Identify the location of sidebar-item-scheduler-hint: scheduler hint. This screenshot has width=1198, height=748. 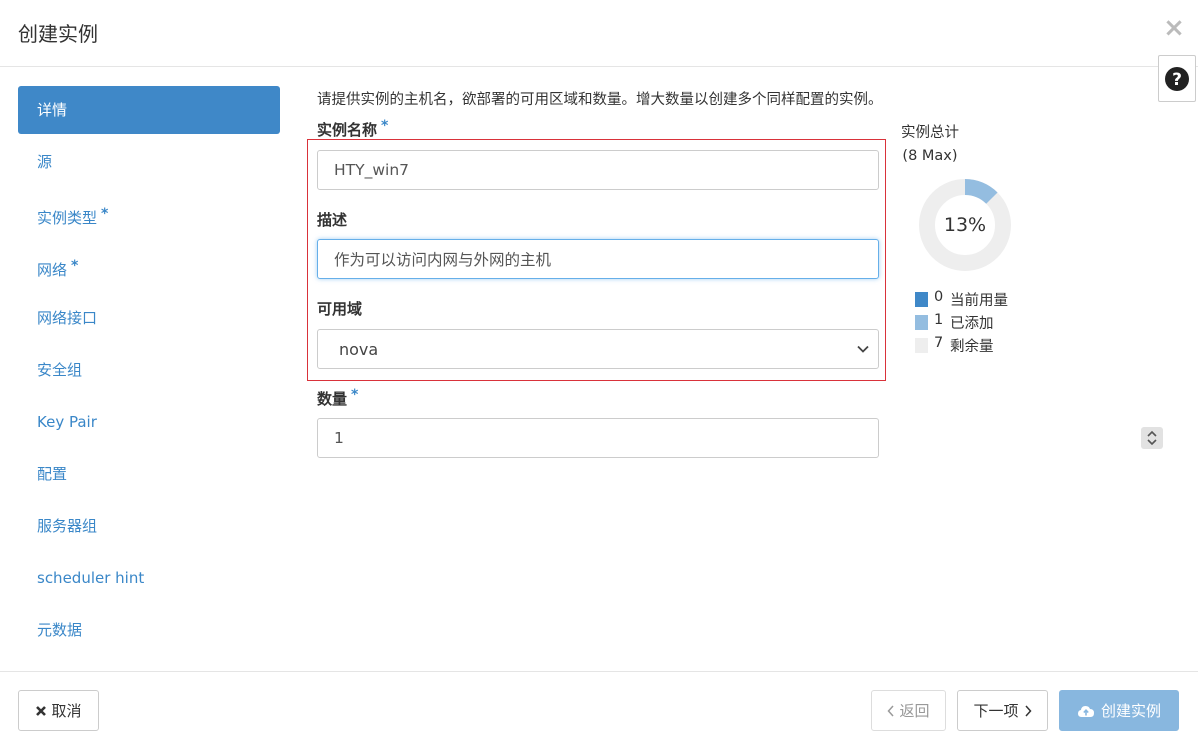
(149, 578).